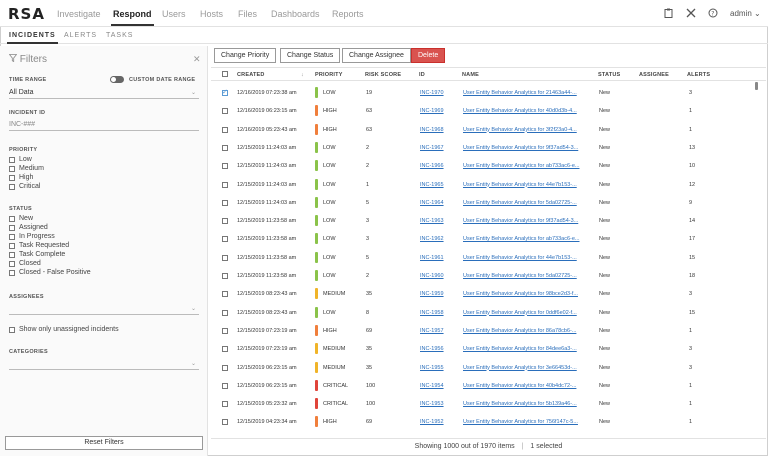 The height and width of the screenshot is (456, 768). What do you see at coordinates (26, 14) in the screenshot?
I see `rsa-logo: RSA` at bounding box center [26, 14].